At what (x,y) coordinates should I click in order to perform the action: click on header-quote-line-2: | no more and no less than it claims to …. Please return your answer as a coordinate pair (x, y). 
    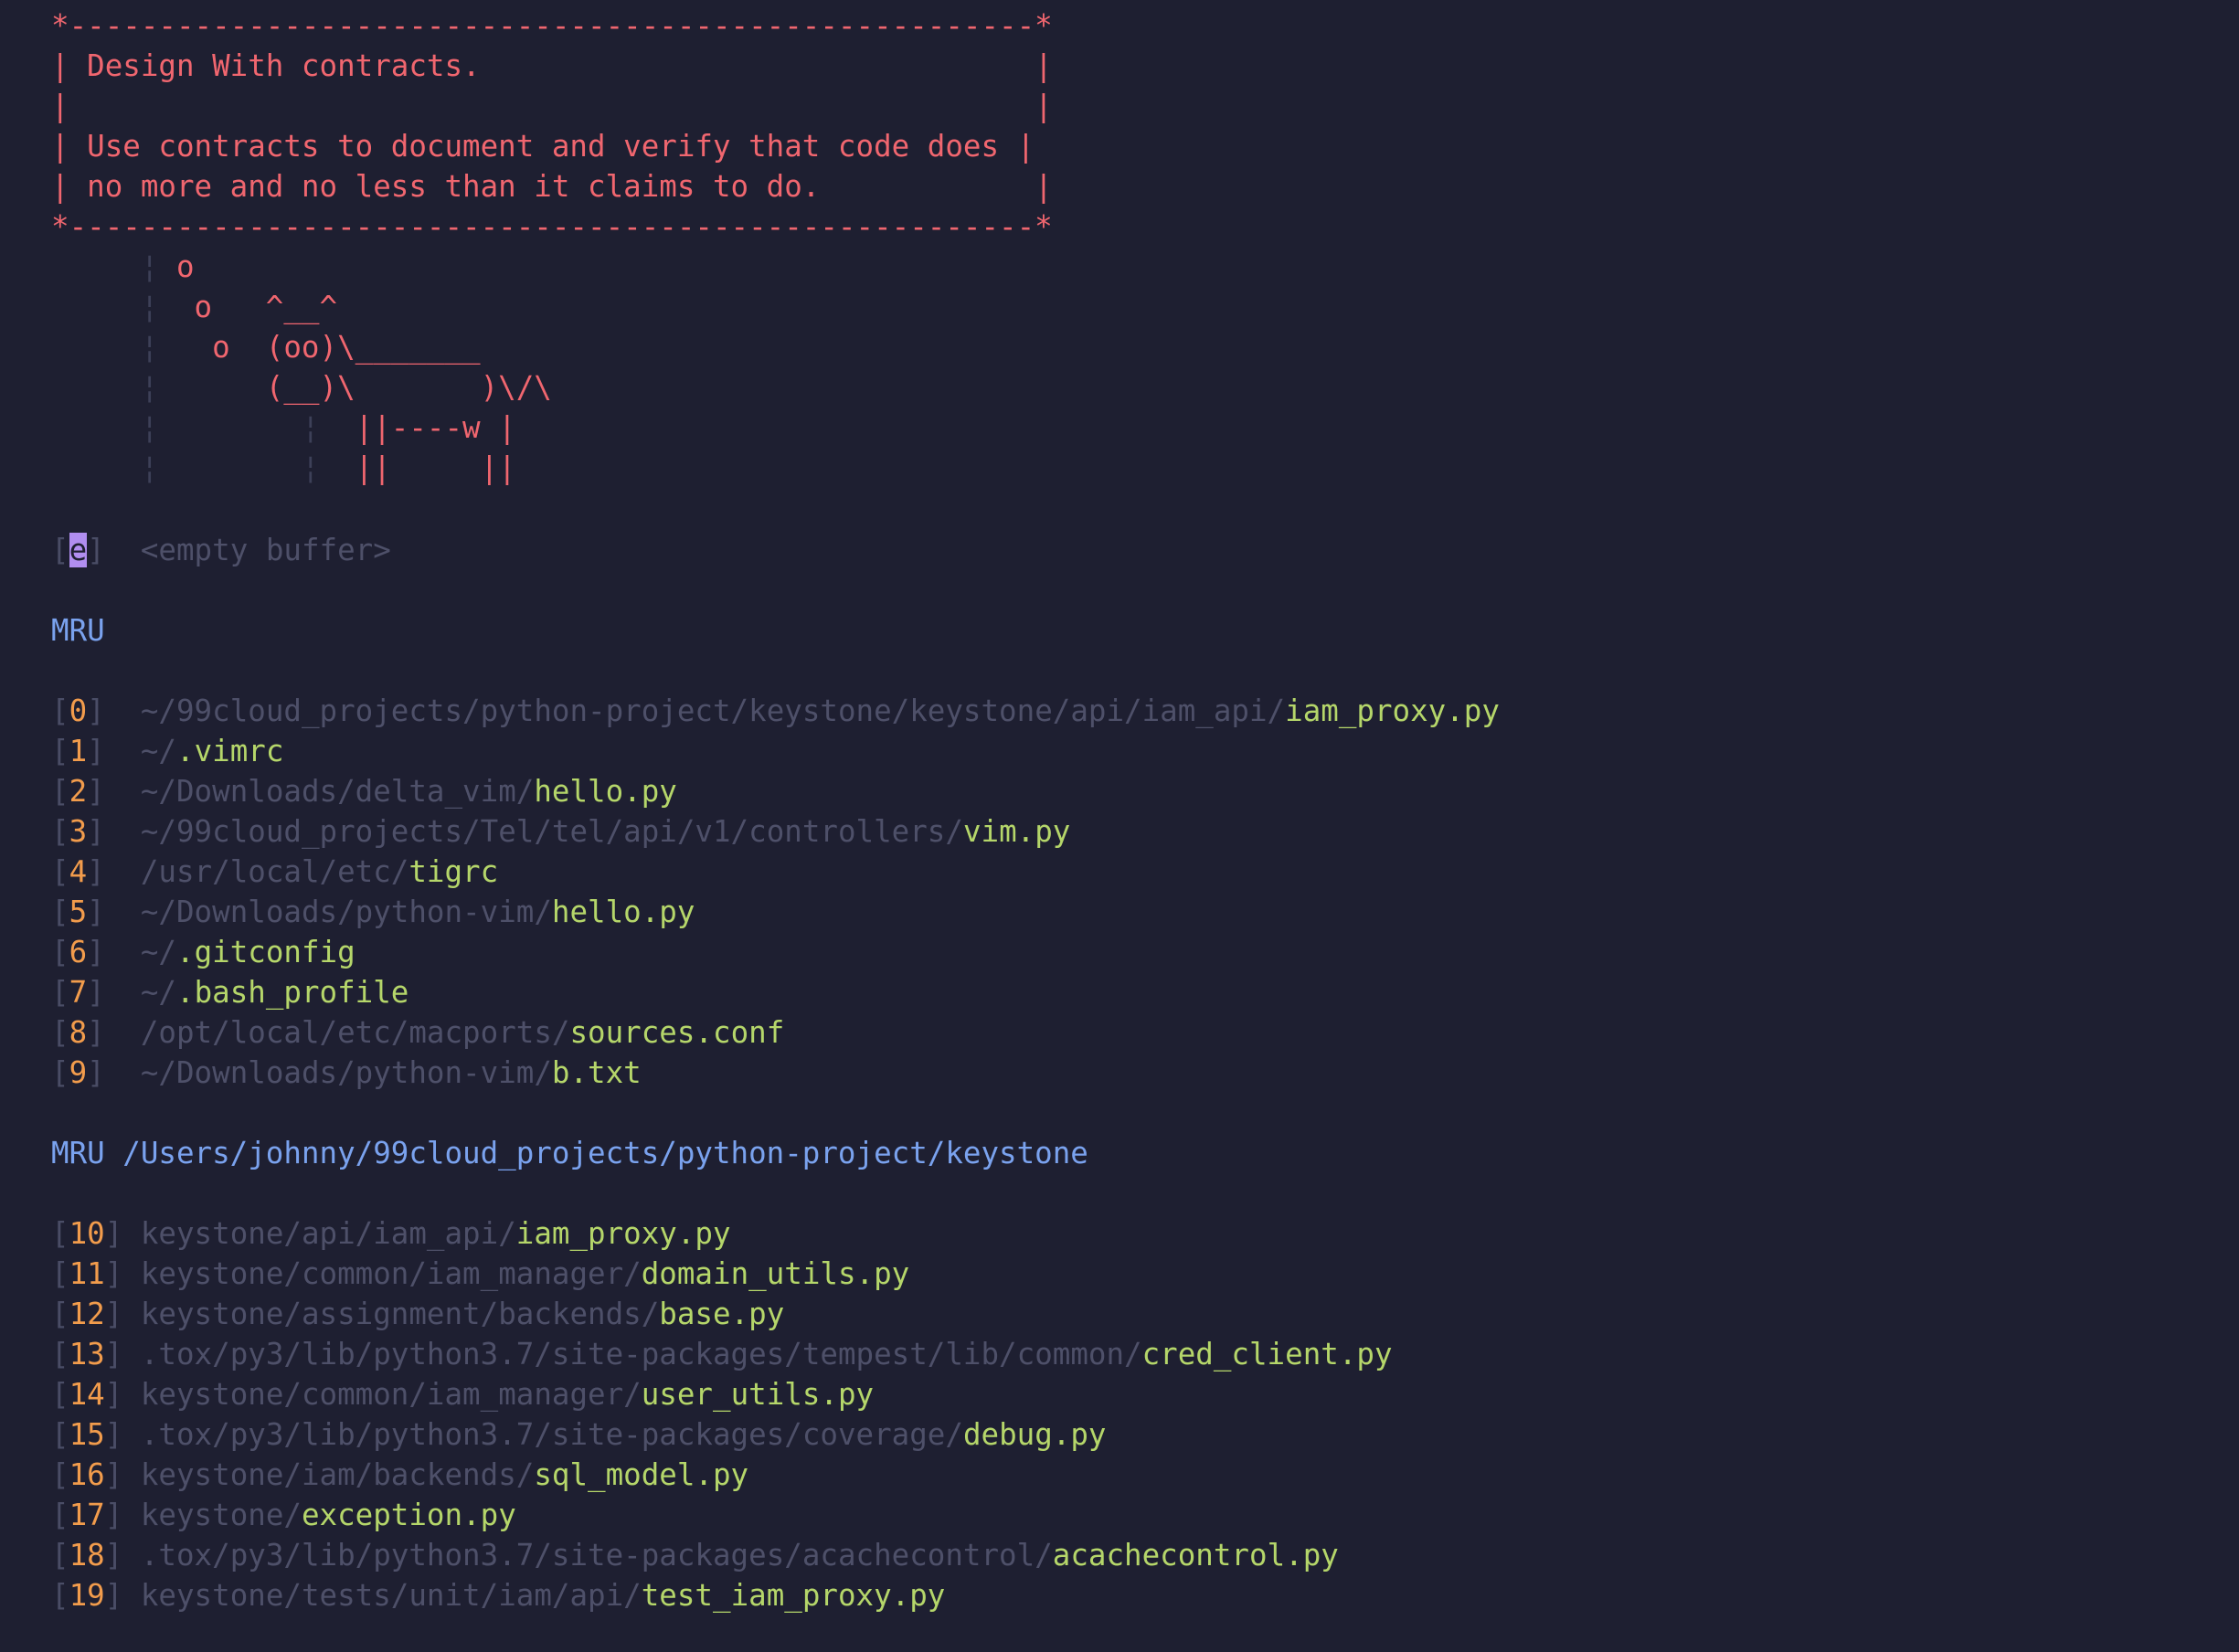
    Looking at the image, I should click on (552, 187).